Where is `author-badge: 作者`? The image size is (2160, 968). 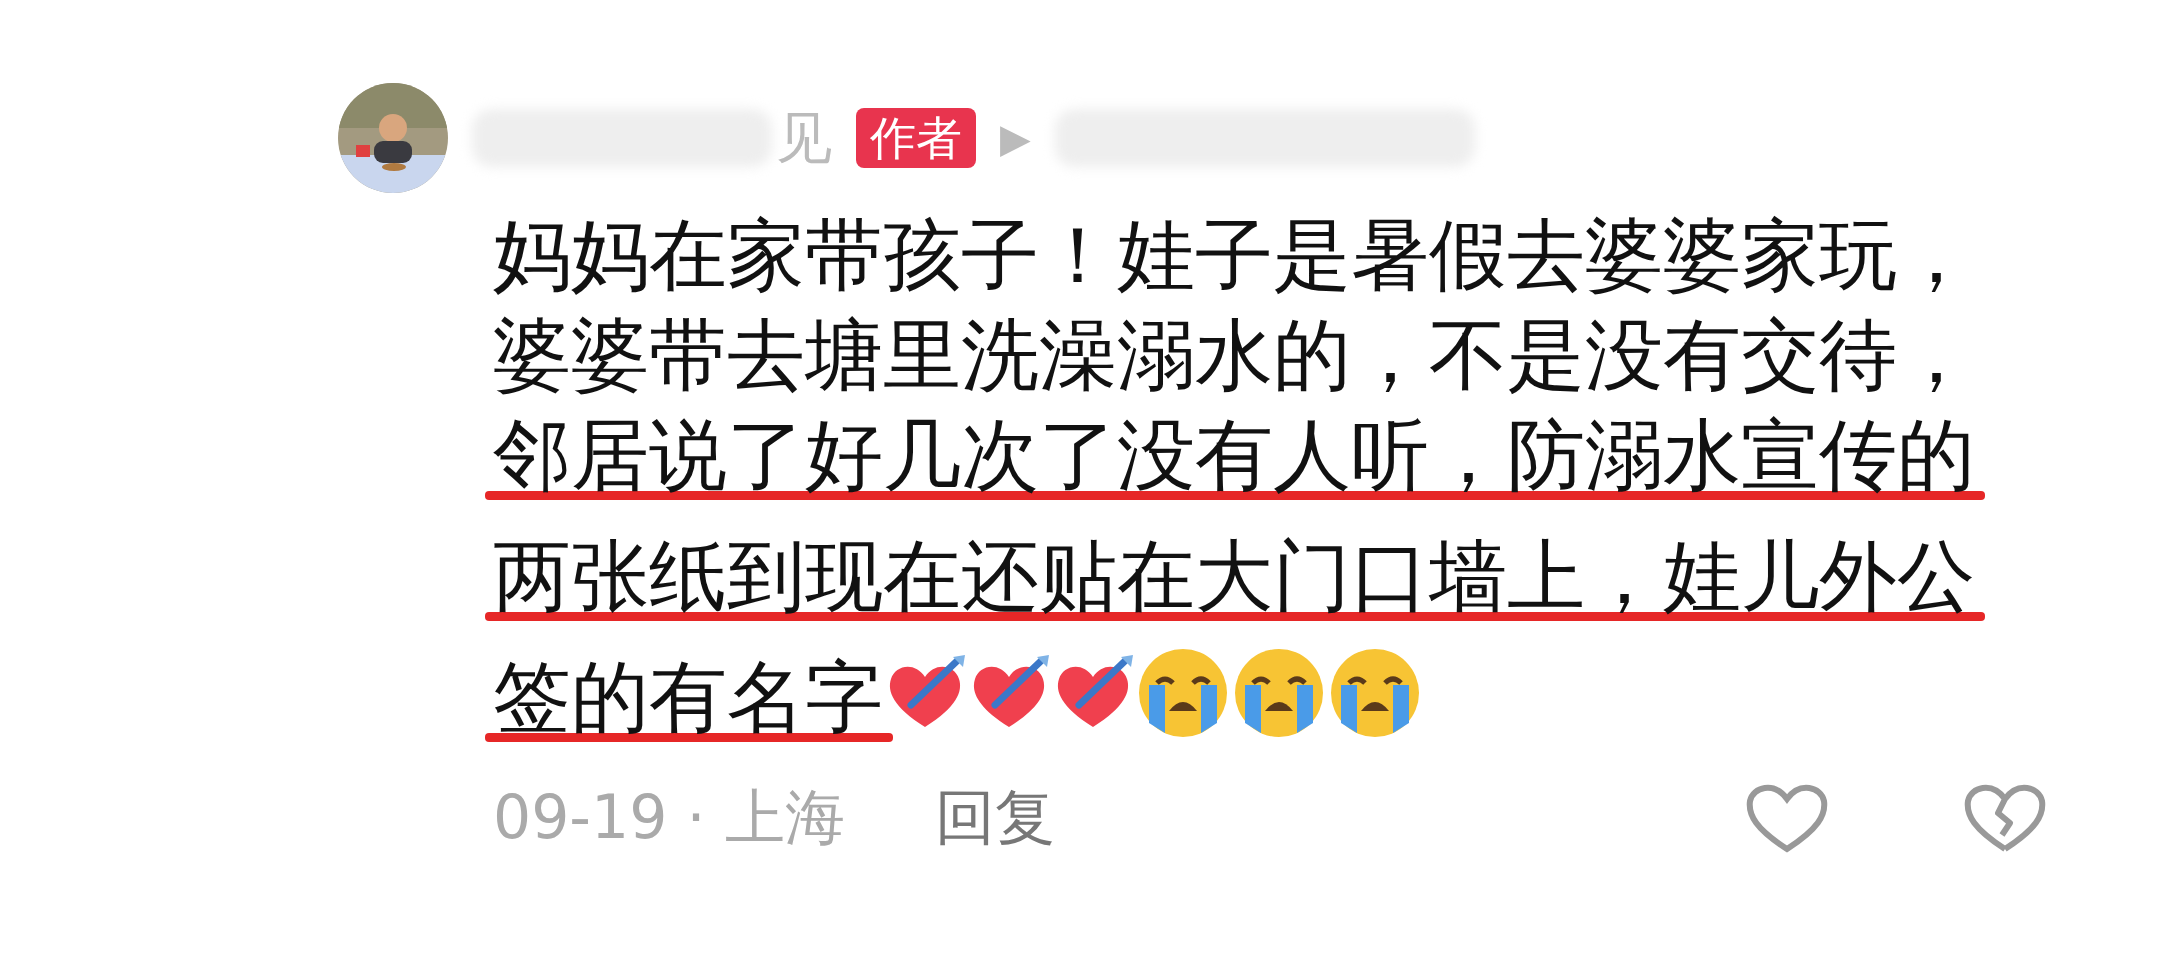 author-badge: 作者 is located at coordinates (916, 138).